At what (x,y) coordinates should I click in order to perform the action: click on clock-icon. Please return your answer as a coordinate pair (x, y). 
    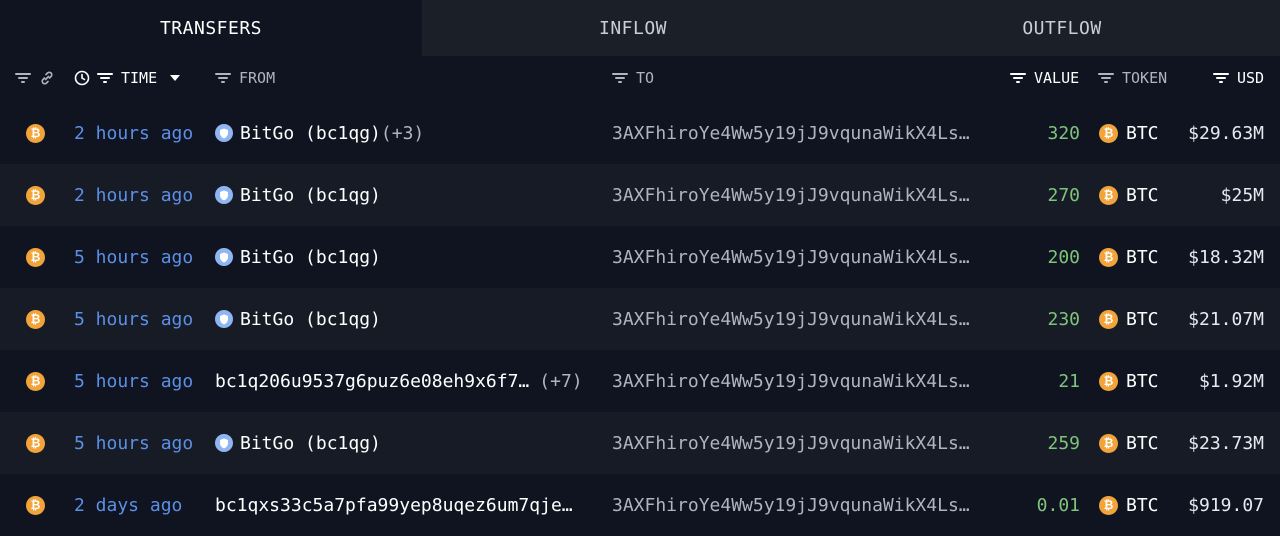
    Looking at the image, I should click on (82, 78).